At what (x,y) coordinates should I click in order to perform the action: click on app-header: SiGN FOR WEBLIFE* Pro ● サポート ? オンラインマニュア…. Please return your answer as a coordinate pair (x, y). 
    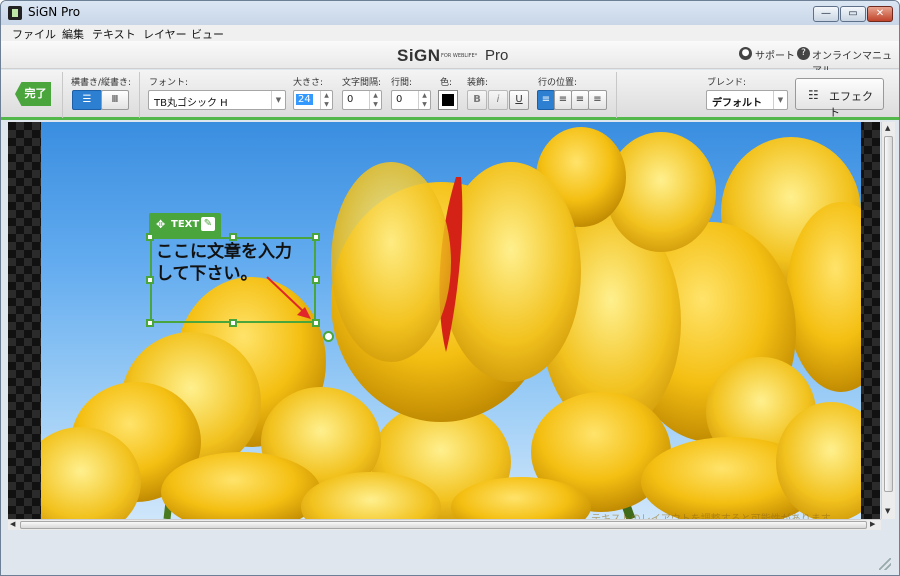
    Looking at the image, I should click on (450, 59).